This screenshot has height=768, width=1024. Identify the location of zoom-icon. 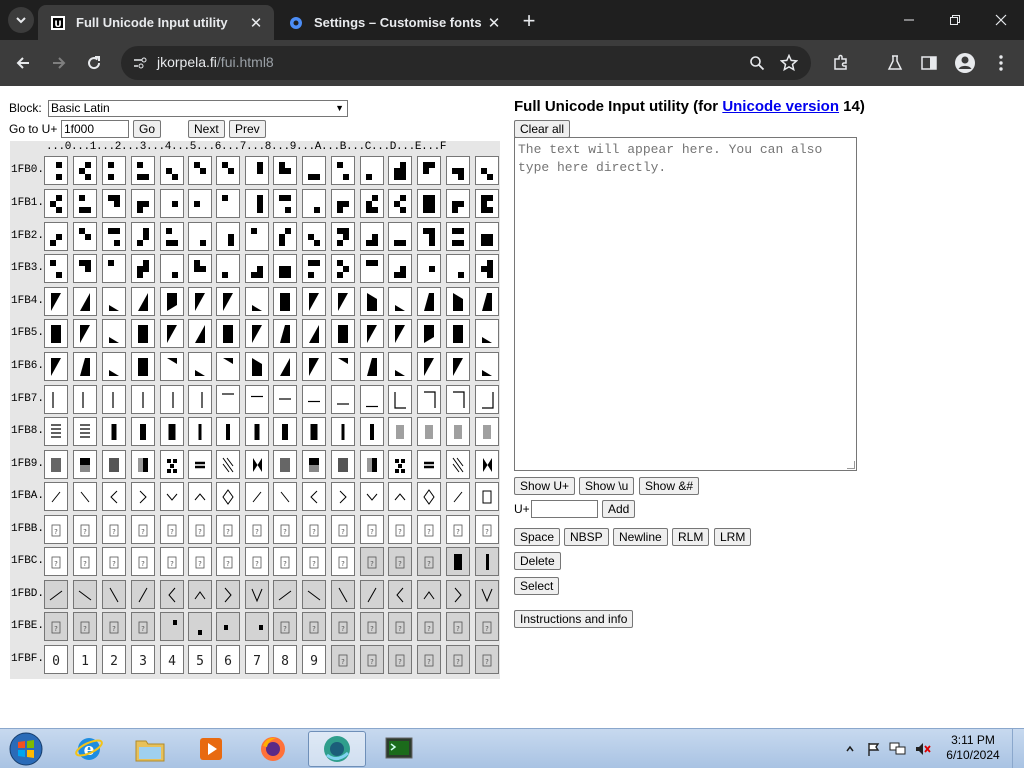
(757, 63).